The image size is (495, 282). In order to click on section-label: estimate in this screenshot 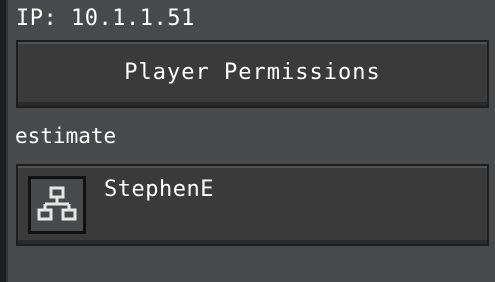, I will do `click(66, 136)`.